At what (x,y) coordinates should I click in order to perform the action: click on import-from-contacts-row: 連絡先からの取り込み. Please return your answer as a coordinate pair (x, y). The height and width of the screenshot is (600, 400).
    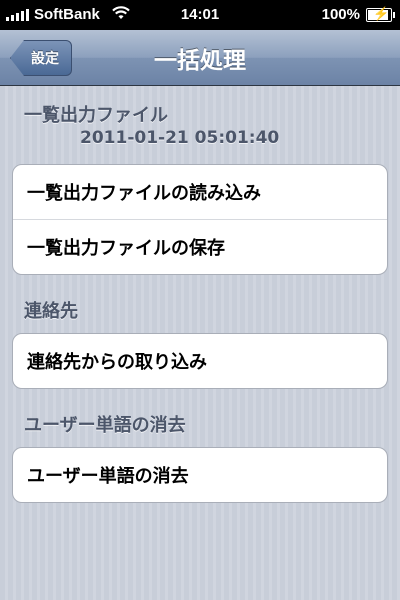
    Looking at the image, I should click on (200, 361).